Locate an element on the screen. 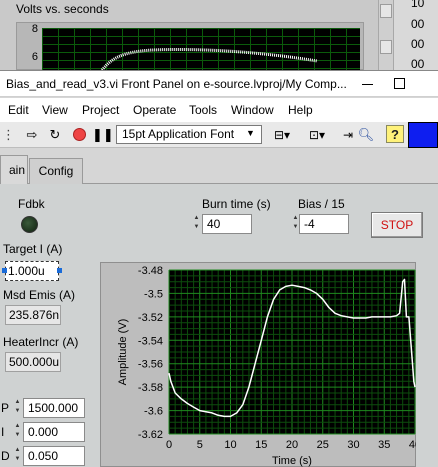 The width and height of the screenshot is (438, 467). d-gain-stepper: ▲ ▼ is located at coordinates (17, 456).